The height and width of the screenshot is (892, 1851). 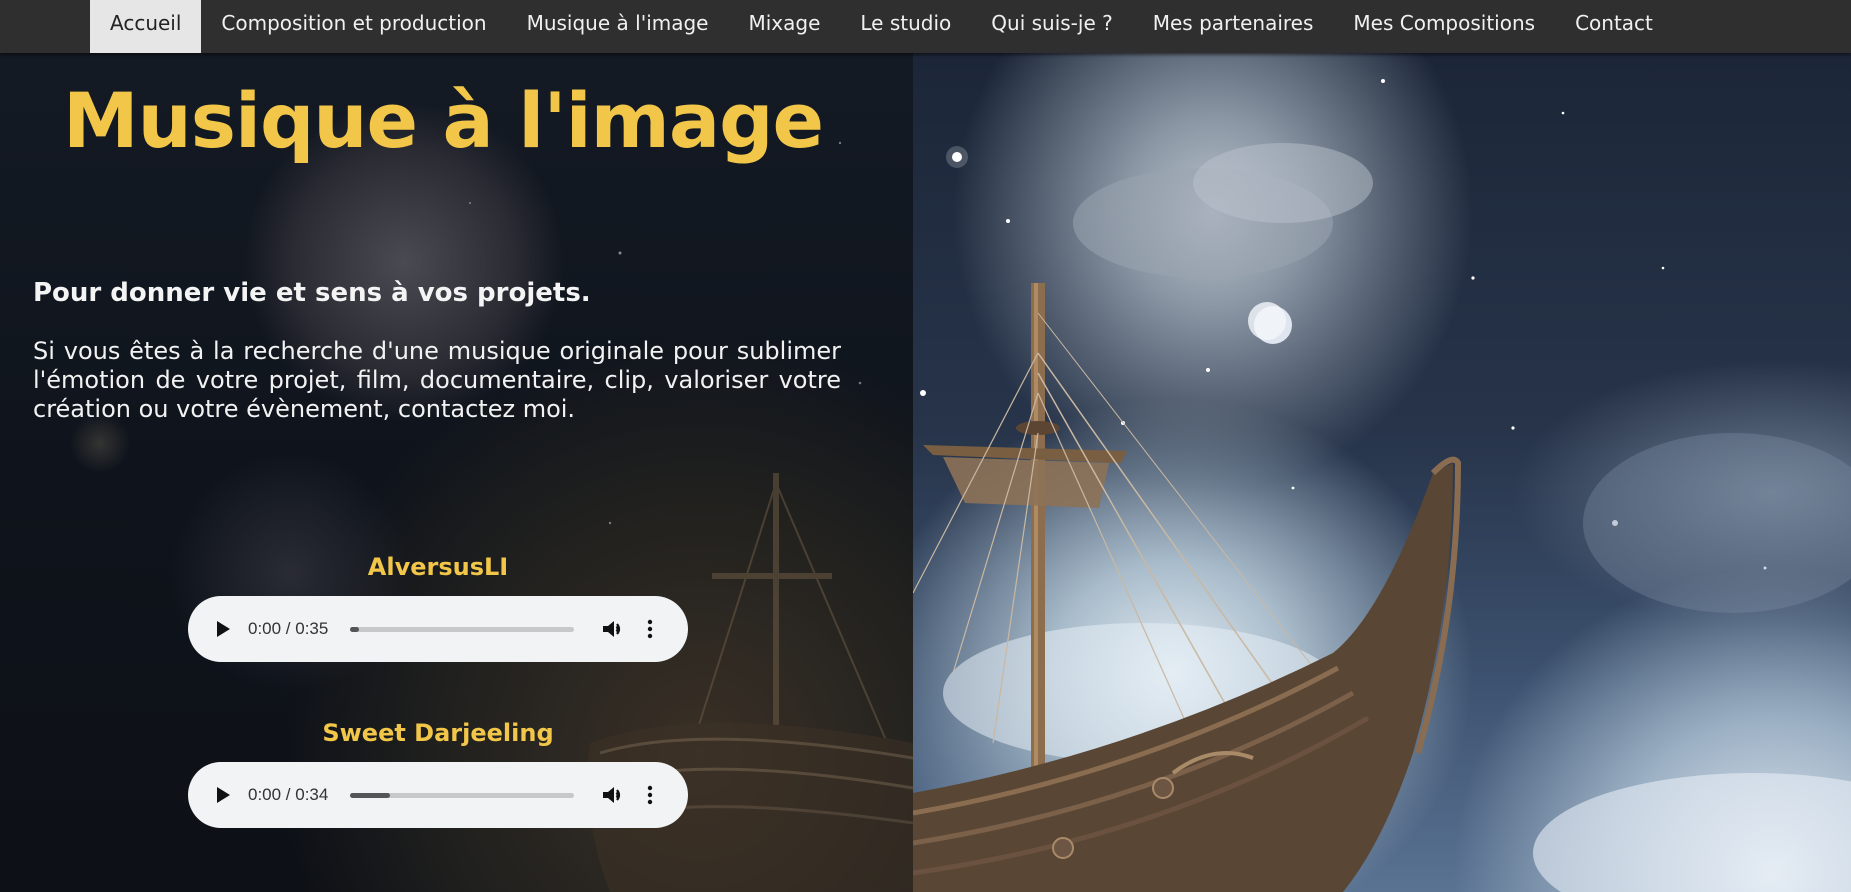 What do you see at coordinates (443, 120) in the screenshot?
I see `page-title: Musique à l'image` at bounding box center [443, 120].